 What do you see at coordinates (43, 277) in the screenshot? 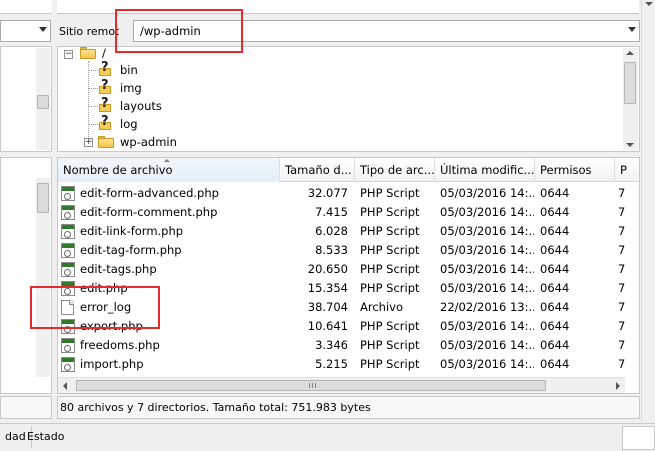
I see `local-list-scrollbar` at bounding box center [43, 277].